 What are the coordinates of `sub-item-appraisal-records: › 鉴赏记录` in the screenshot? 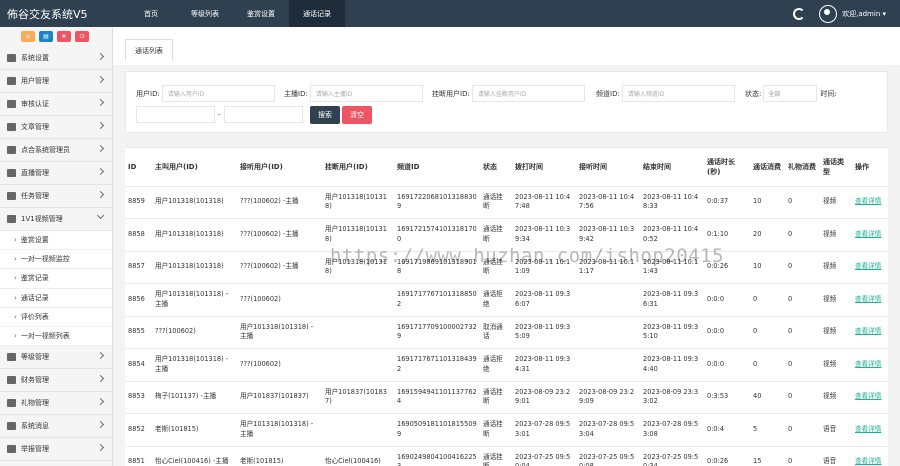 It's located at (56, 279).